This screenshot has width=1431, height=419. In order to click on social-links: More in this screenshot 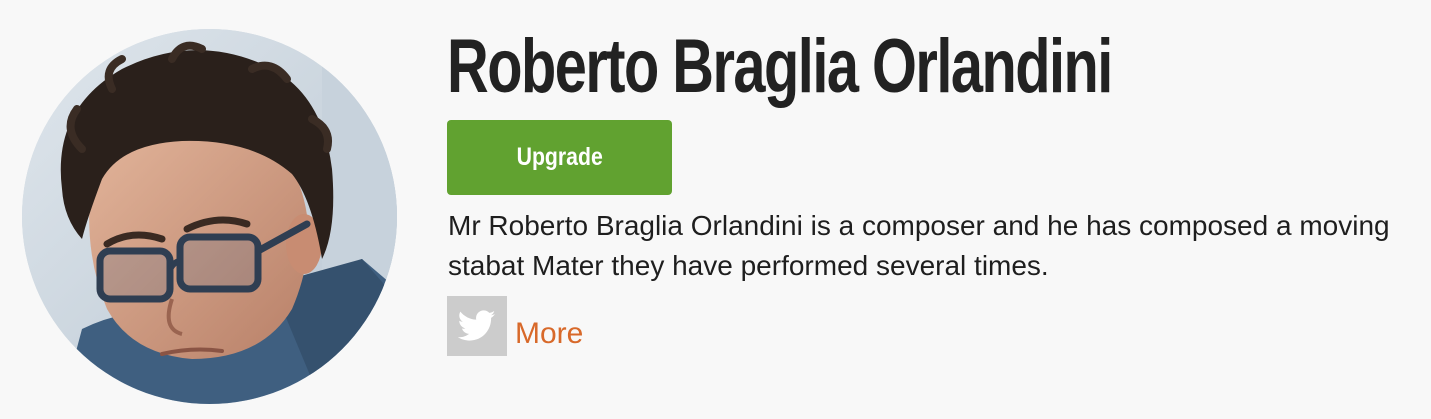, I will do `click(515, 326)`.